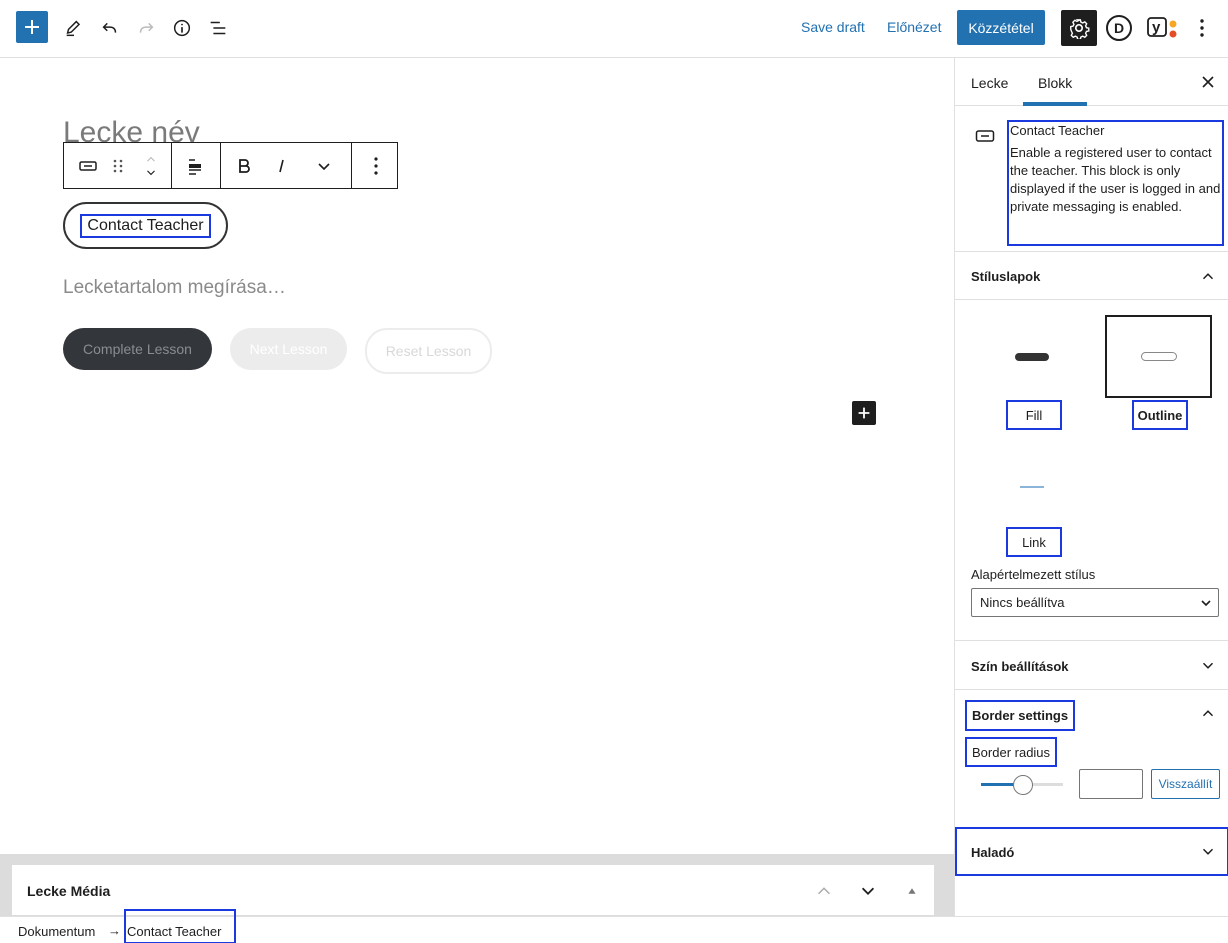 Image resolution: width=1228 pixels, height=943 pixels. What do you see at coordinates (477, 885) in the screenshot?
I see `metabox-area: Lecke Média` at bounding box center [477, 885].